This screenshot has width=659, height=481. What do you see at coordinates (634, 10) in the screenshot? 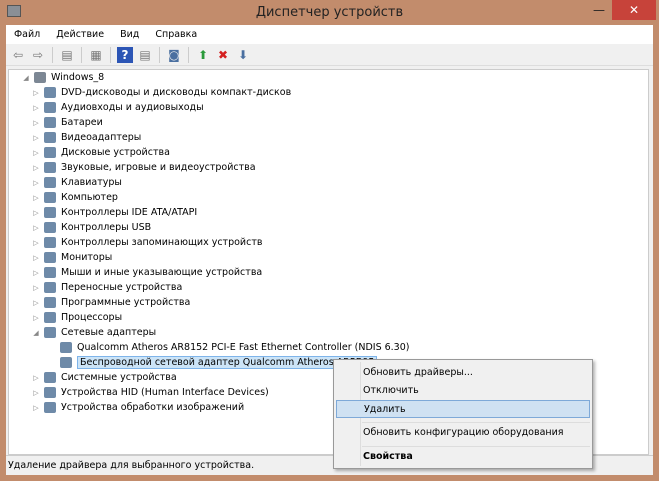
I see `close-button: ✕` at bounding box center [634, 10].